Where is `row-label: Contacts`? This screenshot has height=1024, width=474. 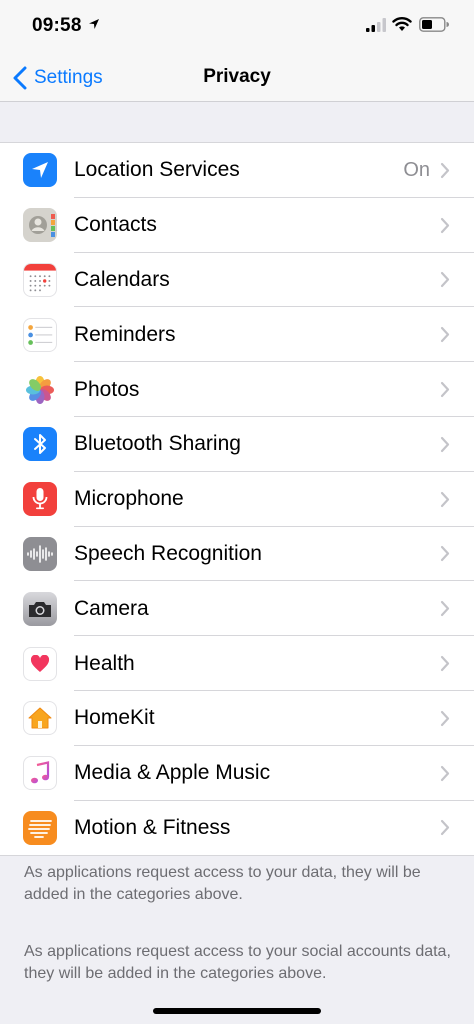
row-label: Contacts is located at coordinates (115, 225).